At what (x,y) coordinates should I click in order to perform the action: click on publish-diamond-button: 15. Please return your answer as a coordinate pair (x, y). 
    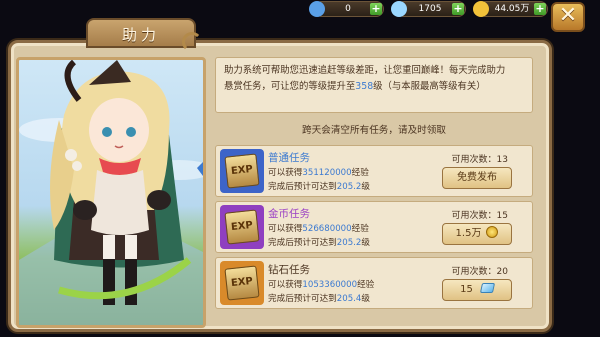
    Looking at the image, I should click on (477, 290).